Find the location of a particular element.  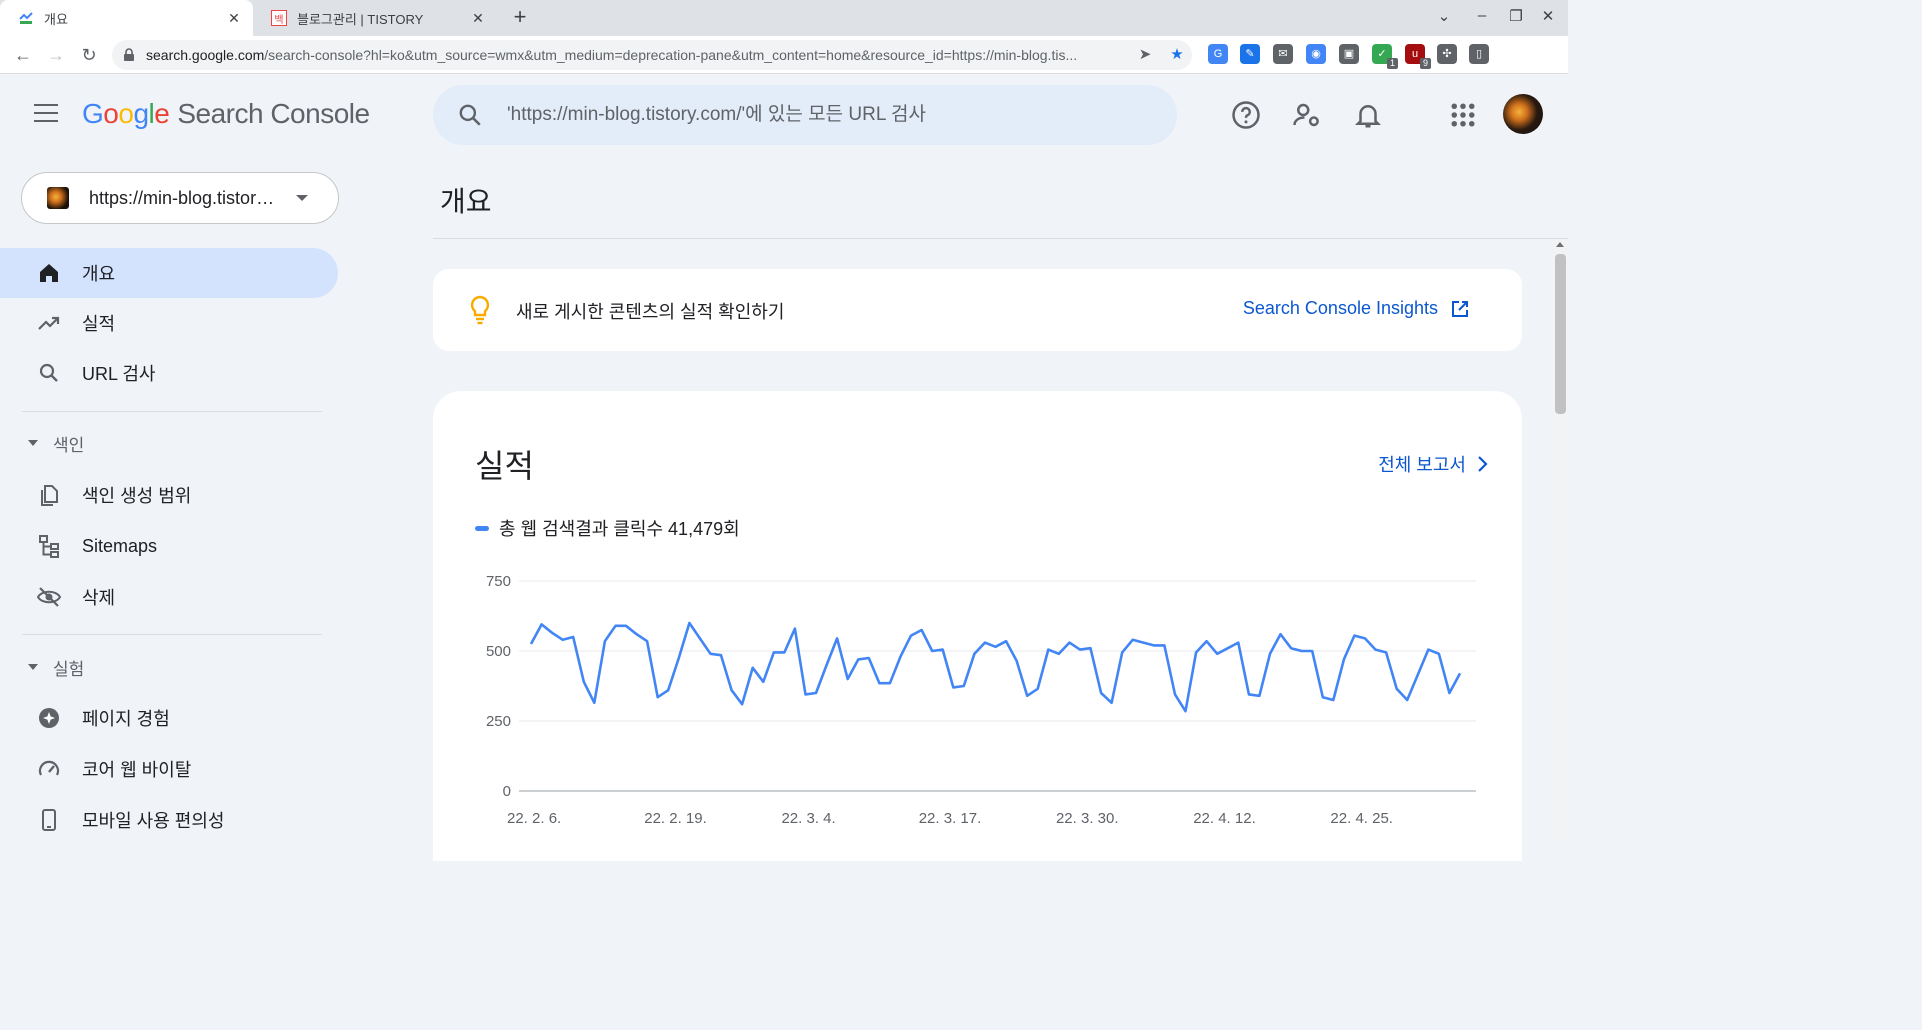

x-tick-label: 22. 3. 30. is located at coordinates (1087, 818).